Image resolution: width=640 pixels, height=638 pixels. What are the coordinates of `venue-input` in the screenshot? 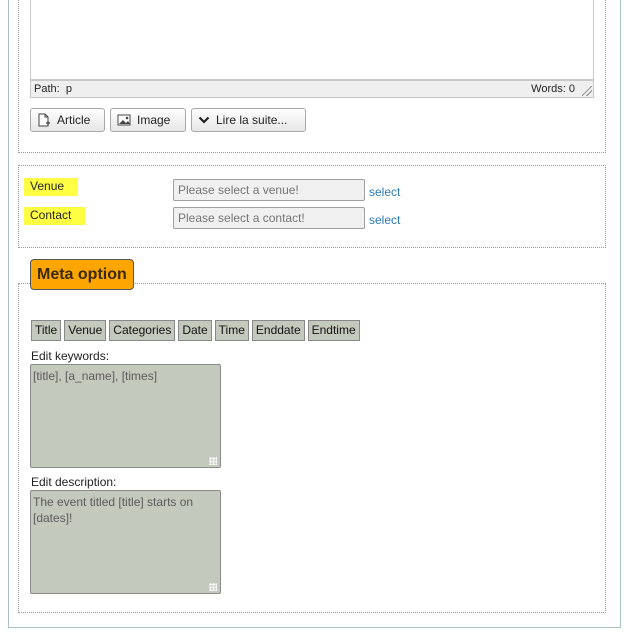 It's located at (269, 190).